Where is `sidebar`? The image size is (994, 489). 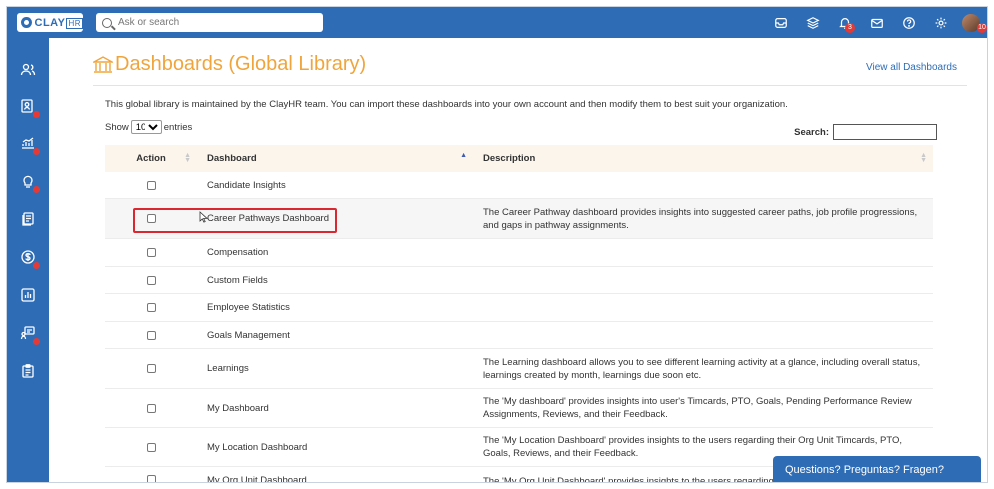
sidebar is located at coordinates (28, 260).